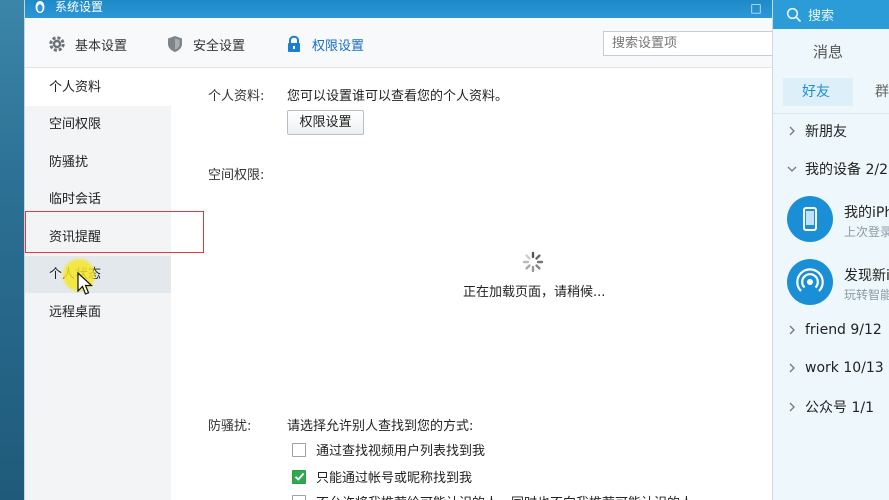 The width and height of the screenshot is (889, 500). What do you see at coordinates (792, 169) in the screenshot?
I see `chevron-down-icon` at bounding box center [792, 169].